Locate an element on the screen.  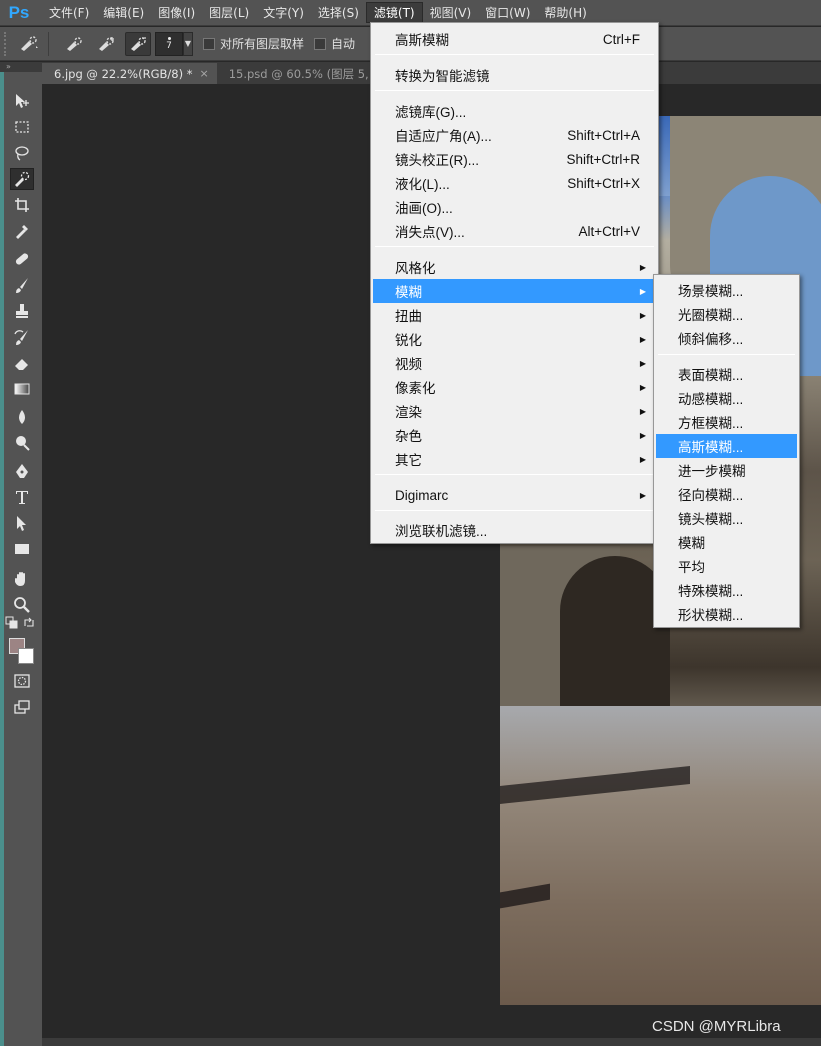
default-colors-icon is located at coordinates (12, 623).